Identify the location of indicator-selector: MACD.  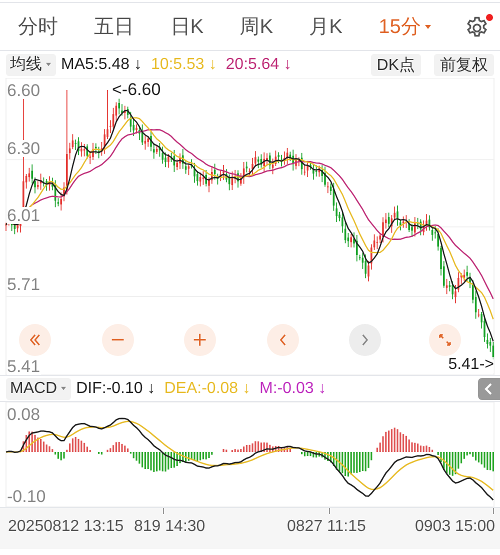
(39, 389).